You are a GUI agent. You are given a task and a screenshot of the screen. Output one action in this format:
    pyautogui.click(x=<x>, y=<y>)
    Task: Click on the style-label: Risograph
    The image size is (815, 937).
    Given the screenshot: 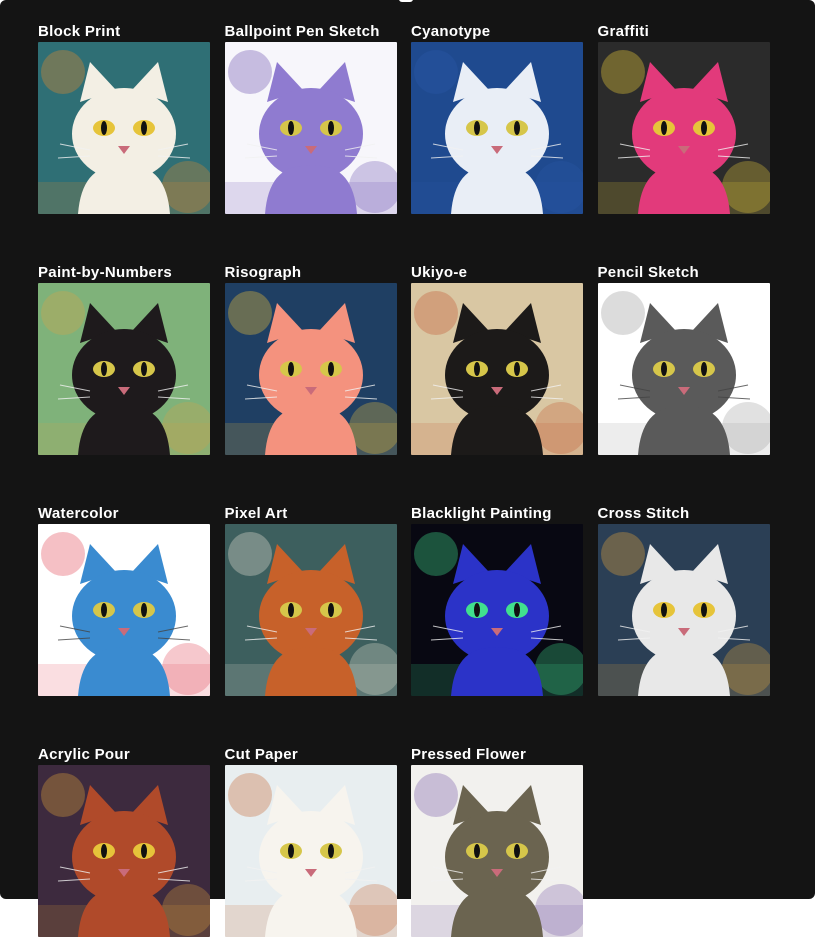 What is the action you would take?
    pyautogui.click(x=263, y=272)
    